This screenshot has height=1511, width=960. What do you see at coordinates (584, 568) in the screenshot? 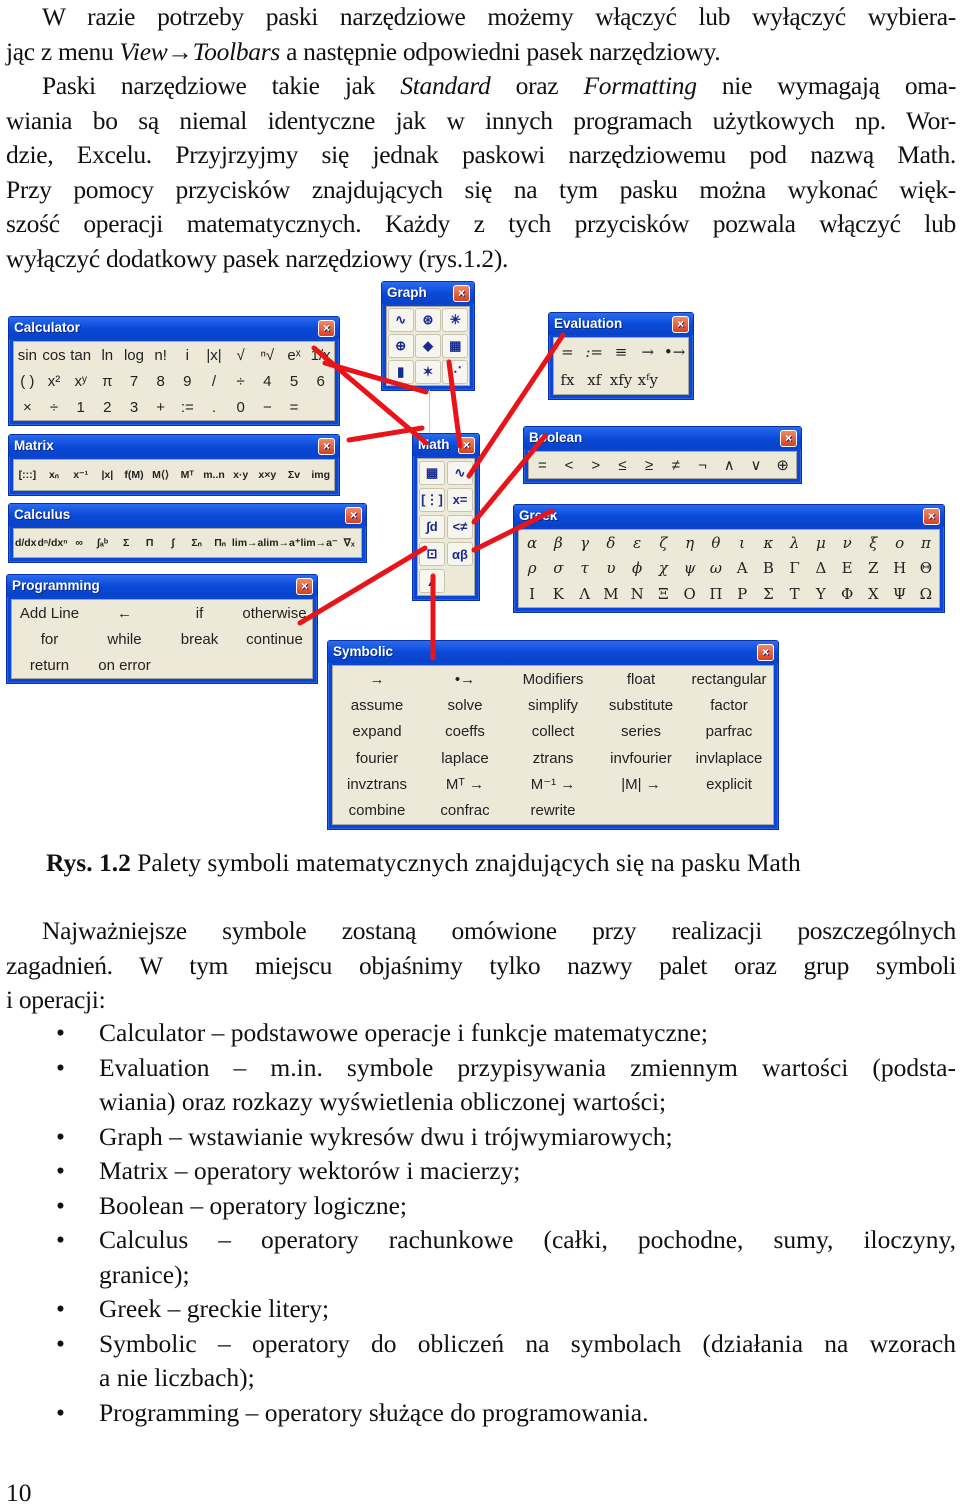
I see `palette-button: τ` at bounding box center [584, 568].